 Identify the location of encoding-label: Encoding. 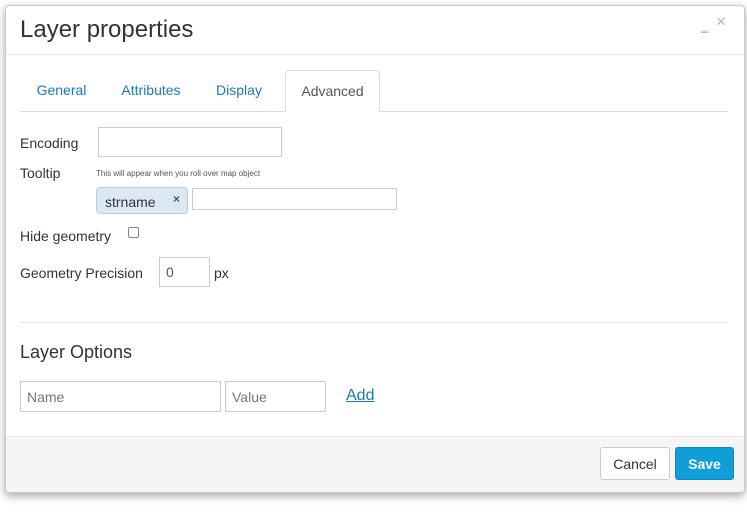
(49, 143).